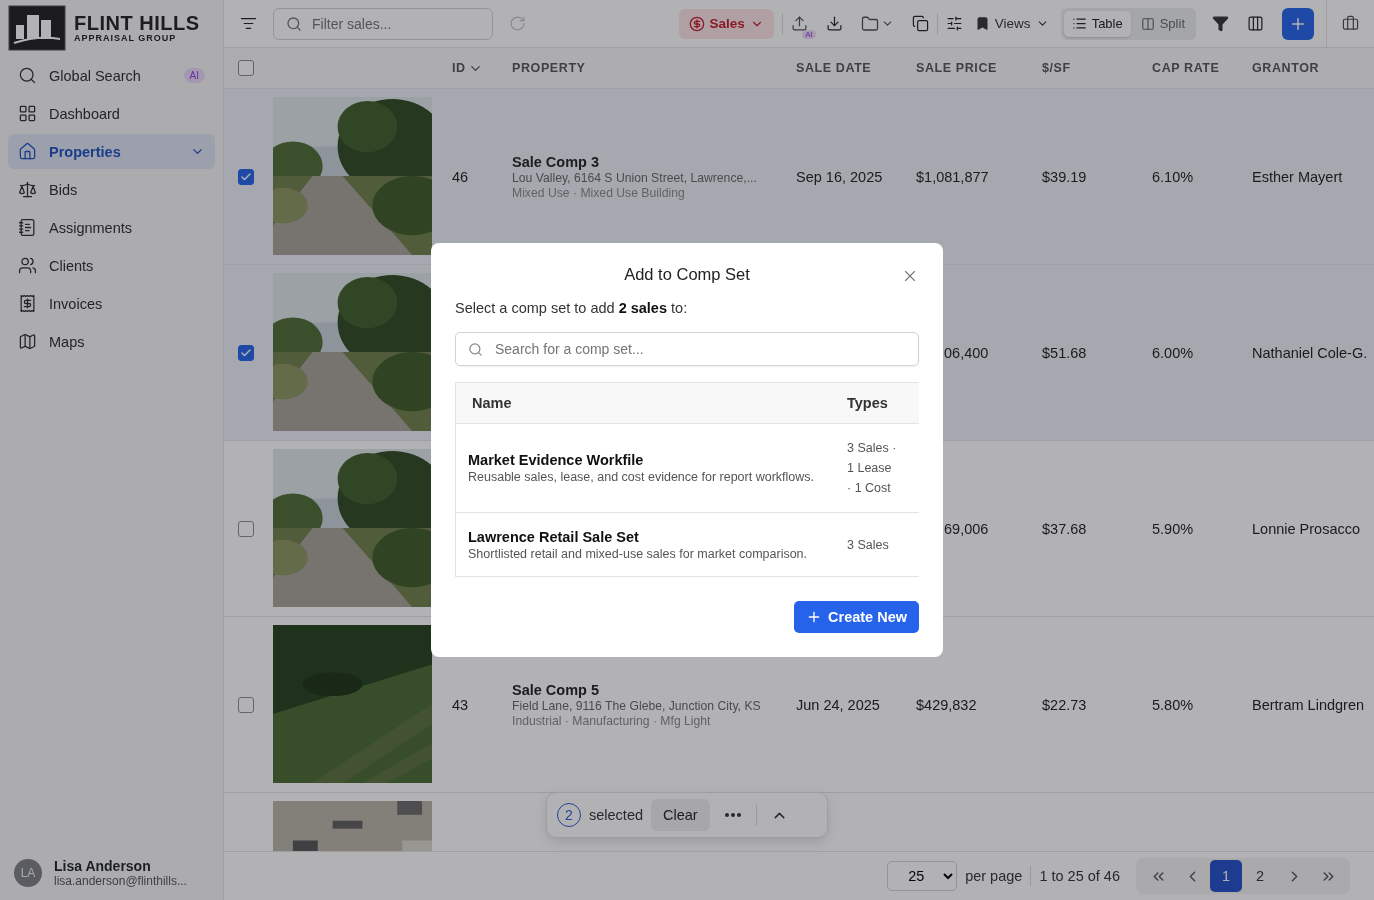 This screenshot has width=1374, height=900. Describe the element at coordinates (687, 274) in the screenshot. I see `dialog-title: Add to Comp Set` at that location.